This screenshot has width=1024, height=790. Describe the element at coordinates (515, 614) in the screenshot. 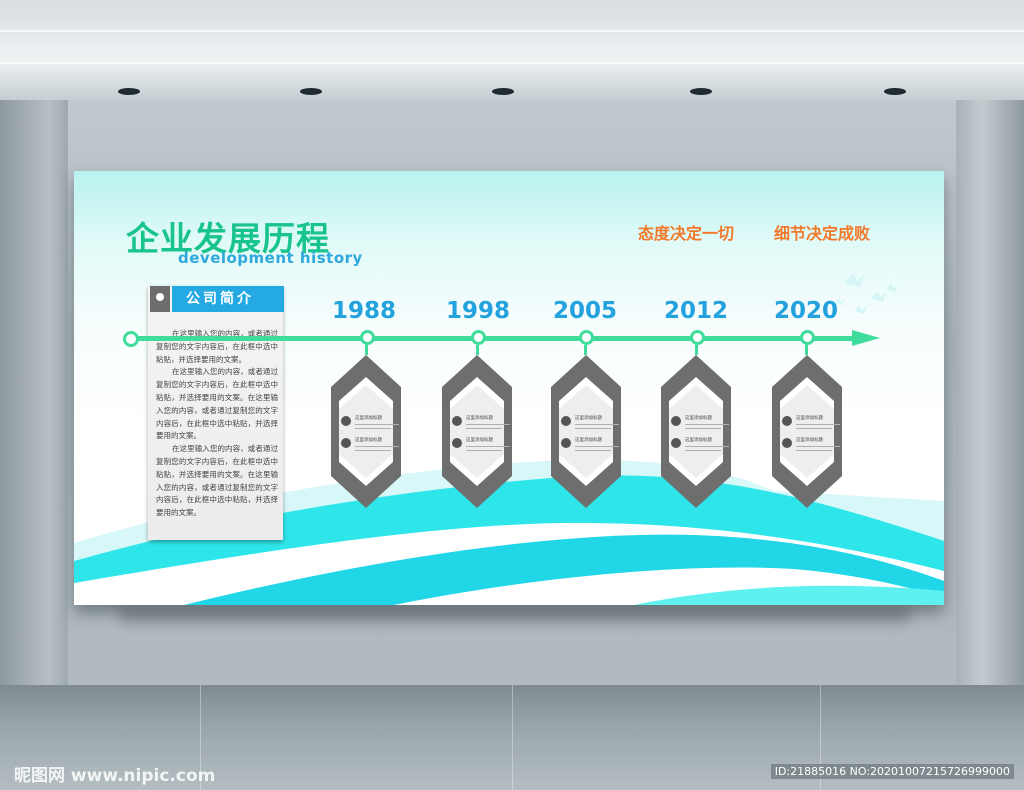

I see `board-shadow` at that location.